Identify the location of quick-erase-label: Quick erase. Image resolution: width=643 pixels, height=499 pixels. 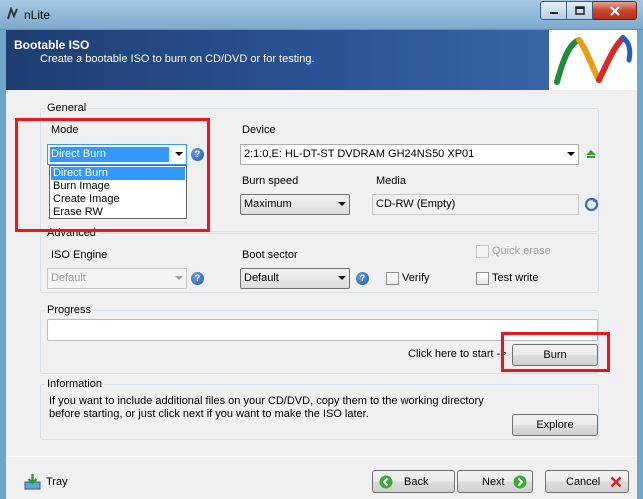
(521, 251).